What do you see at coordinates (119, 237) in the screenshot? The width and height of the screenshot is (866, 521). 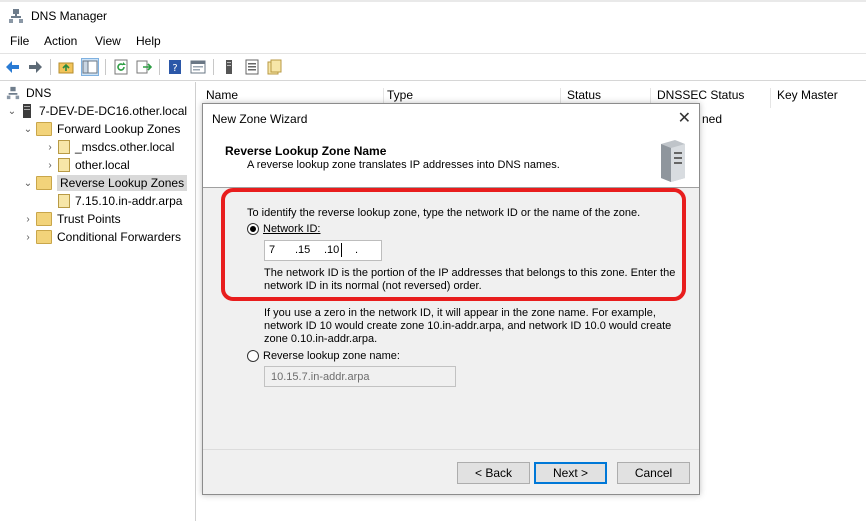 I see `tree-label: Conditional Forwarders` at bounding box center [119, 237].